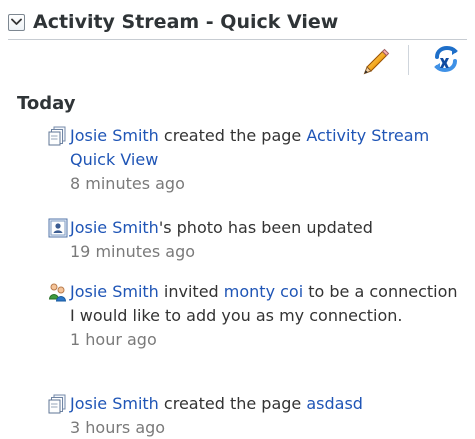  Describe the element at coordinates (46, 103) in the screenshot. I see `section-heading-today: Today` at that location.